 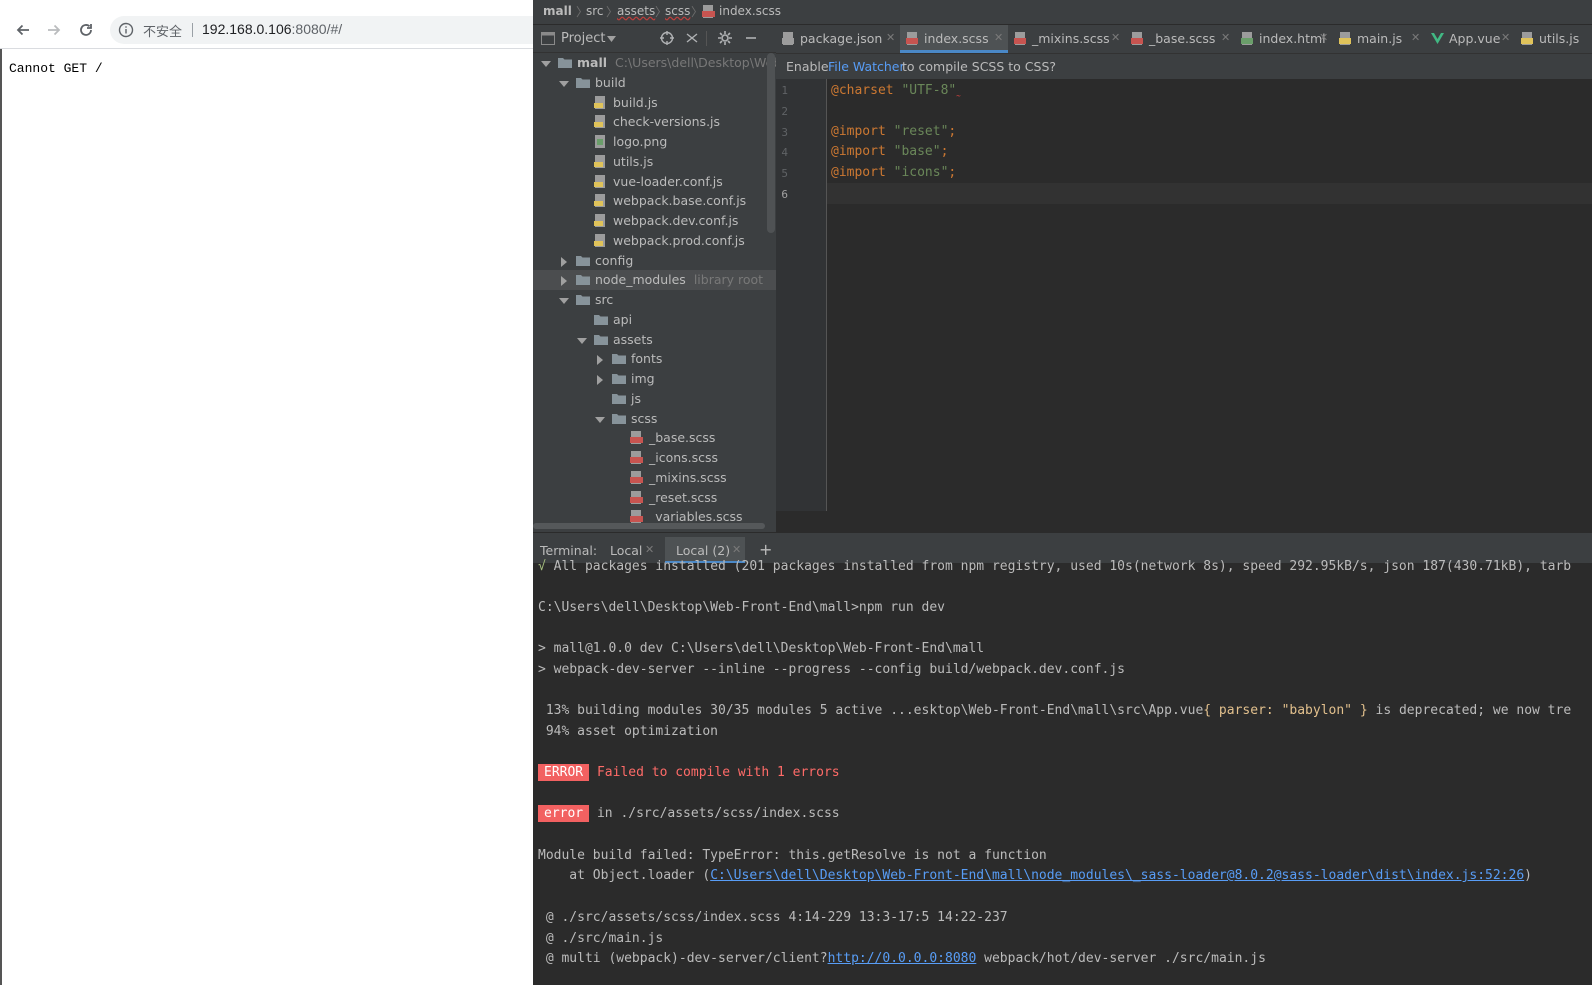 What do you see at coordinates (266, 6) in the screenshot?
I see `browser-active-tab` at bounding box center [266, 6].